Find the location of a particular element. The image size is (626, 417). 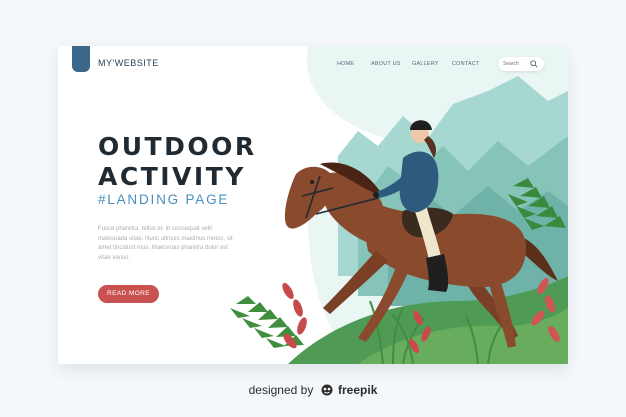

search-input is located at coordinates (516, 64).